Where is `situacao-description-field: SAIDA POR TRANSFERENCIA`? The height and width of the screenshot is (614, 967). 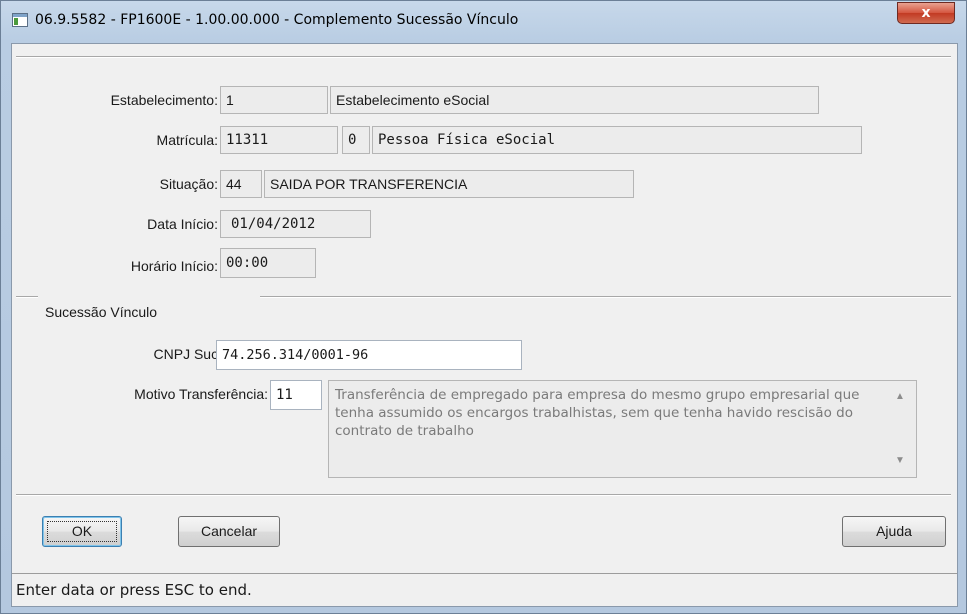 situacao-description-field: SAIDA POR TRANSFERENCIA is located at coordinates (449, 184).